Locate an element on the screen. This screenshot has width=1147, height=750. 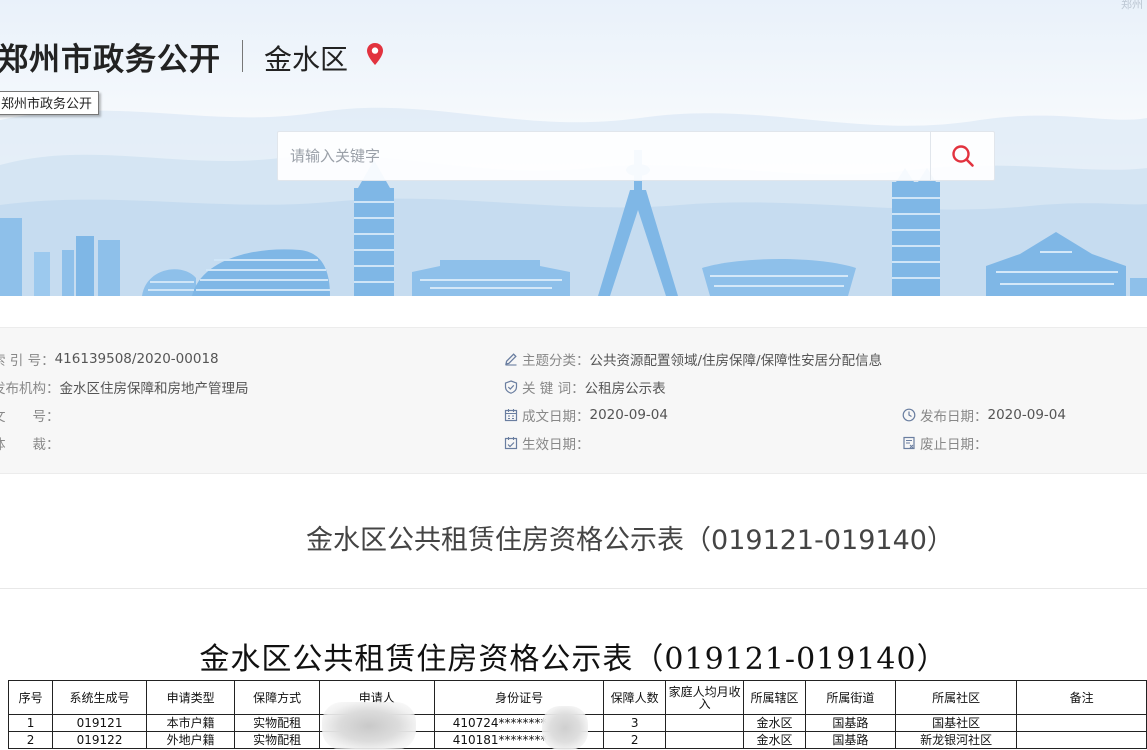
meta-label: 发布机构： is located at coordinates (30, 389).